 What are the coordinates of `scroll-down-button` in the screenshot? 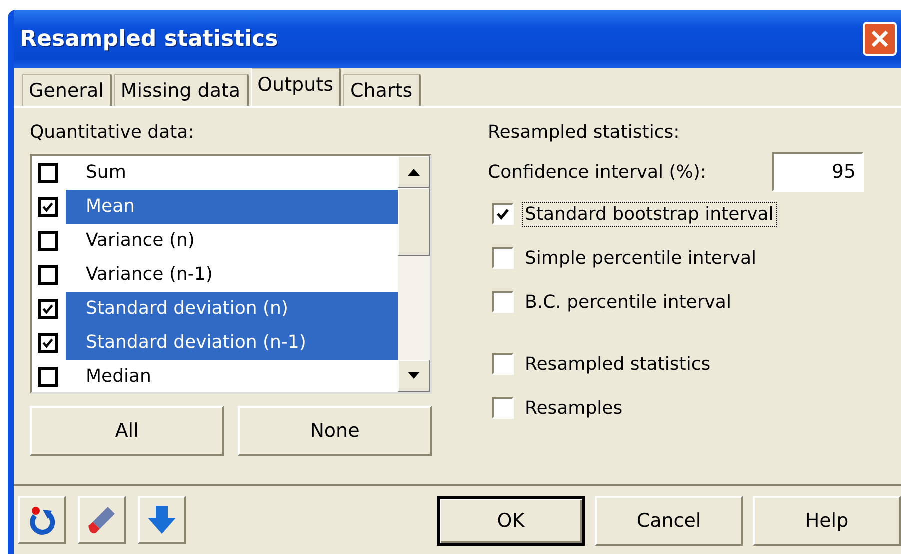 It's located at (414, 376).